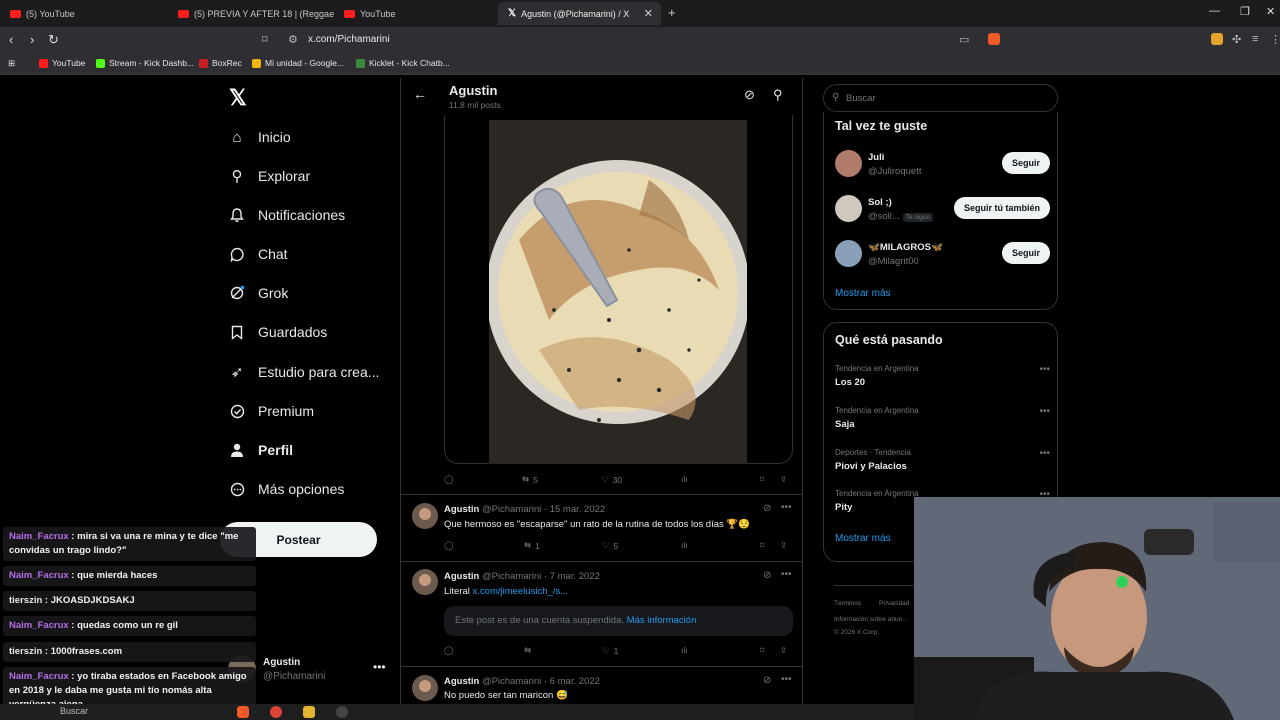 The height and width of the screenshot is (720, 1280). What do you see at coordinates (942, 255) in the screenshot?
I see `follow-suggestion: 🦋MILAGROS🦋 @Milagrit00 Seguir` at bounding box center [942, 255].